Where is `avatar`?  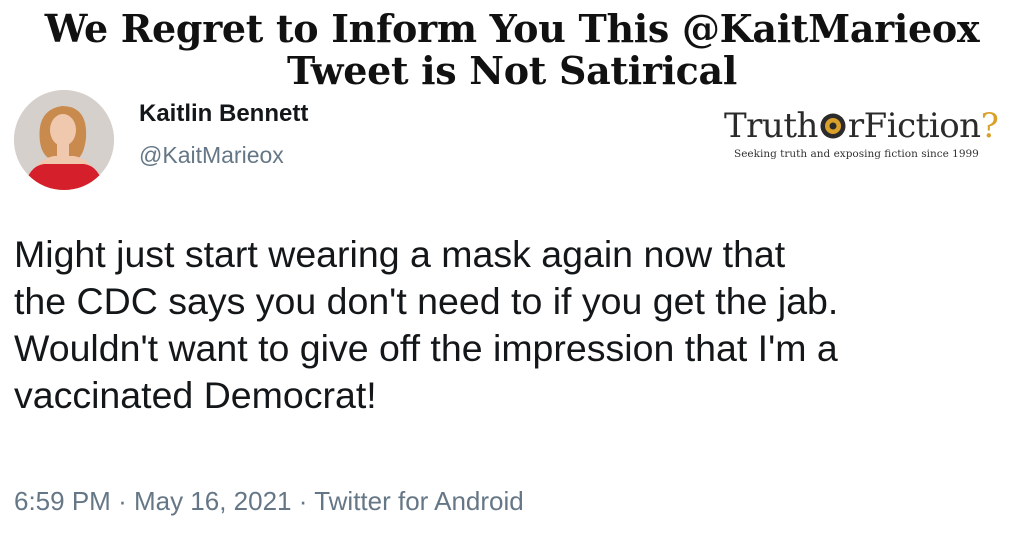 avatar is located at coordinates (64, 140).